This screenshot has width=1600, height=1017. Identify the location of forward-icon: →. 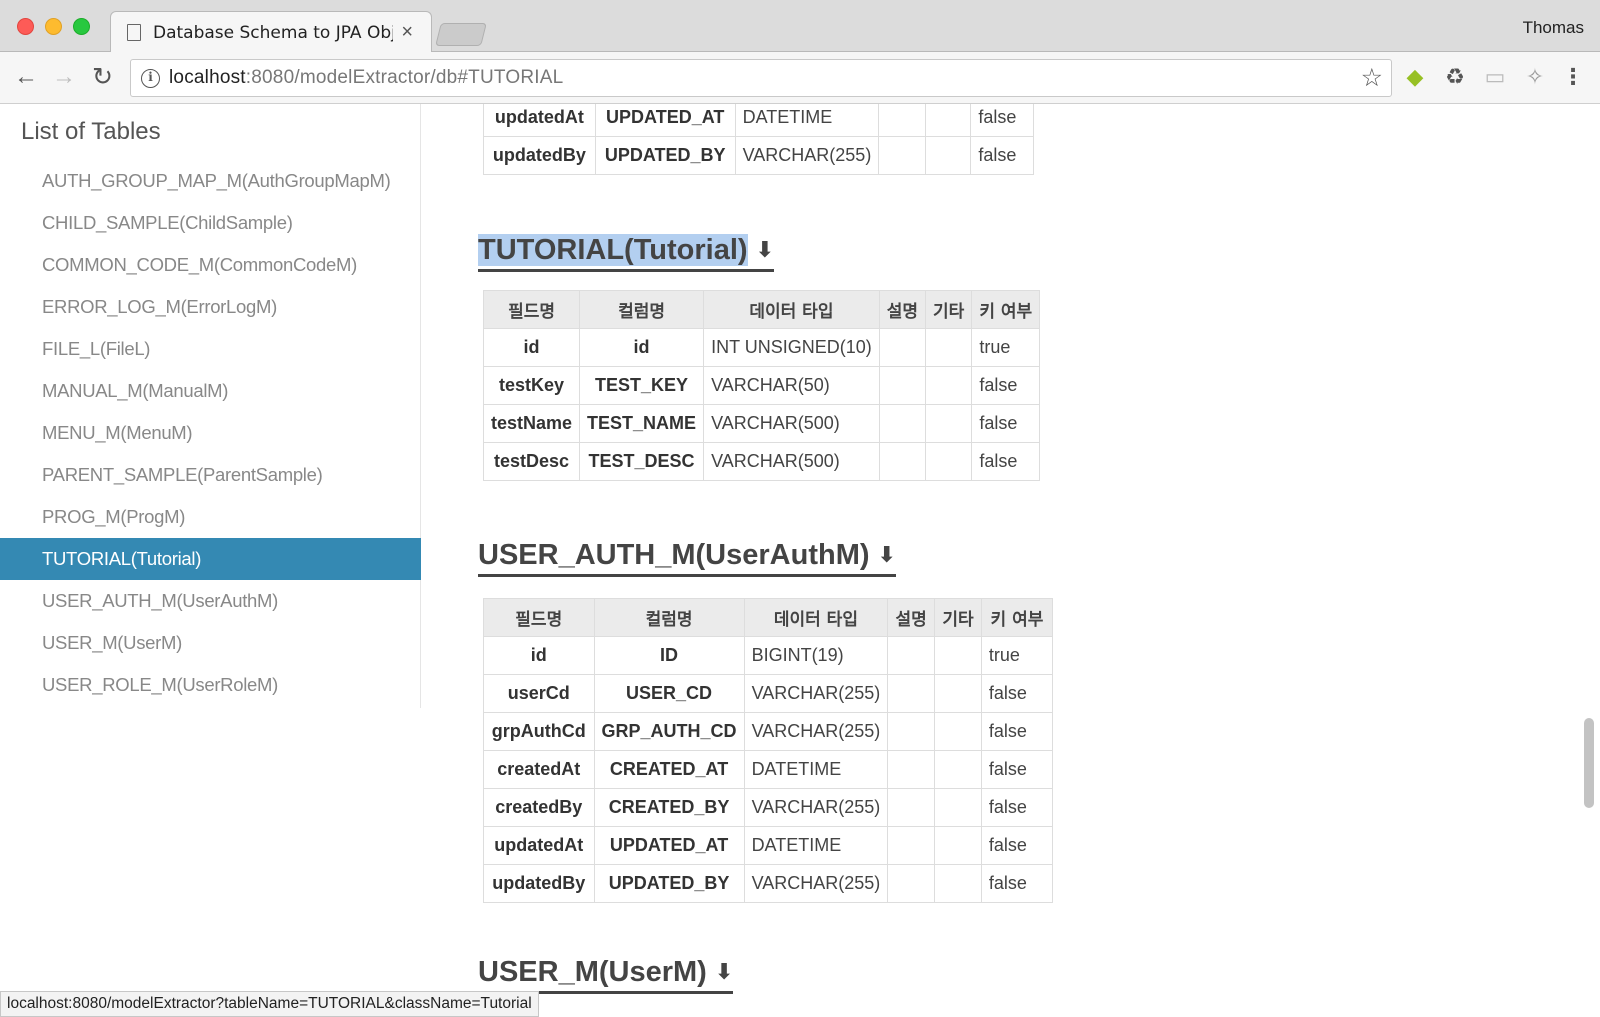
(64, 77).